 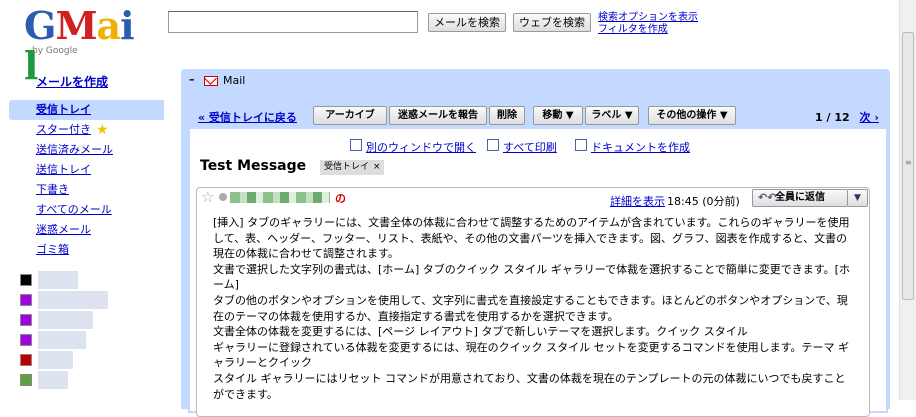 I want to click on archive-button: アーカイブ, so click(x=350, y=115).